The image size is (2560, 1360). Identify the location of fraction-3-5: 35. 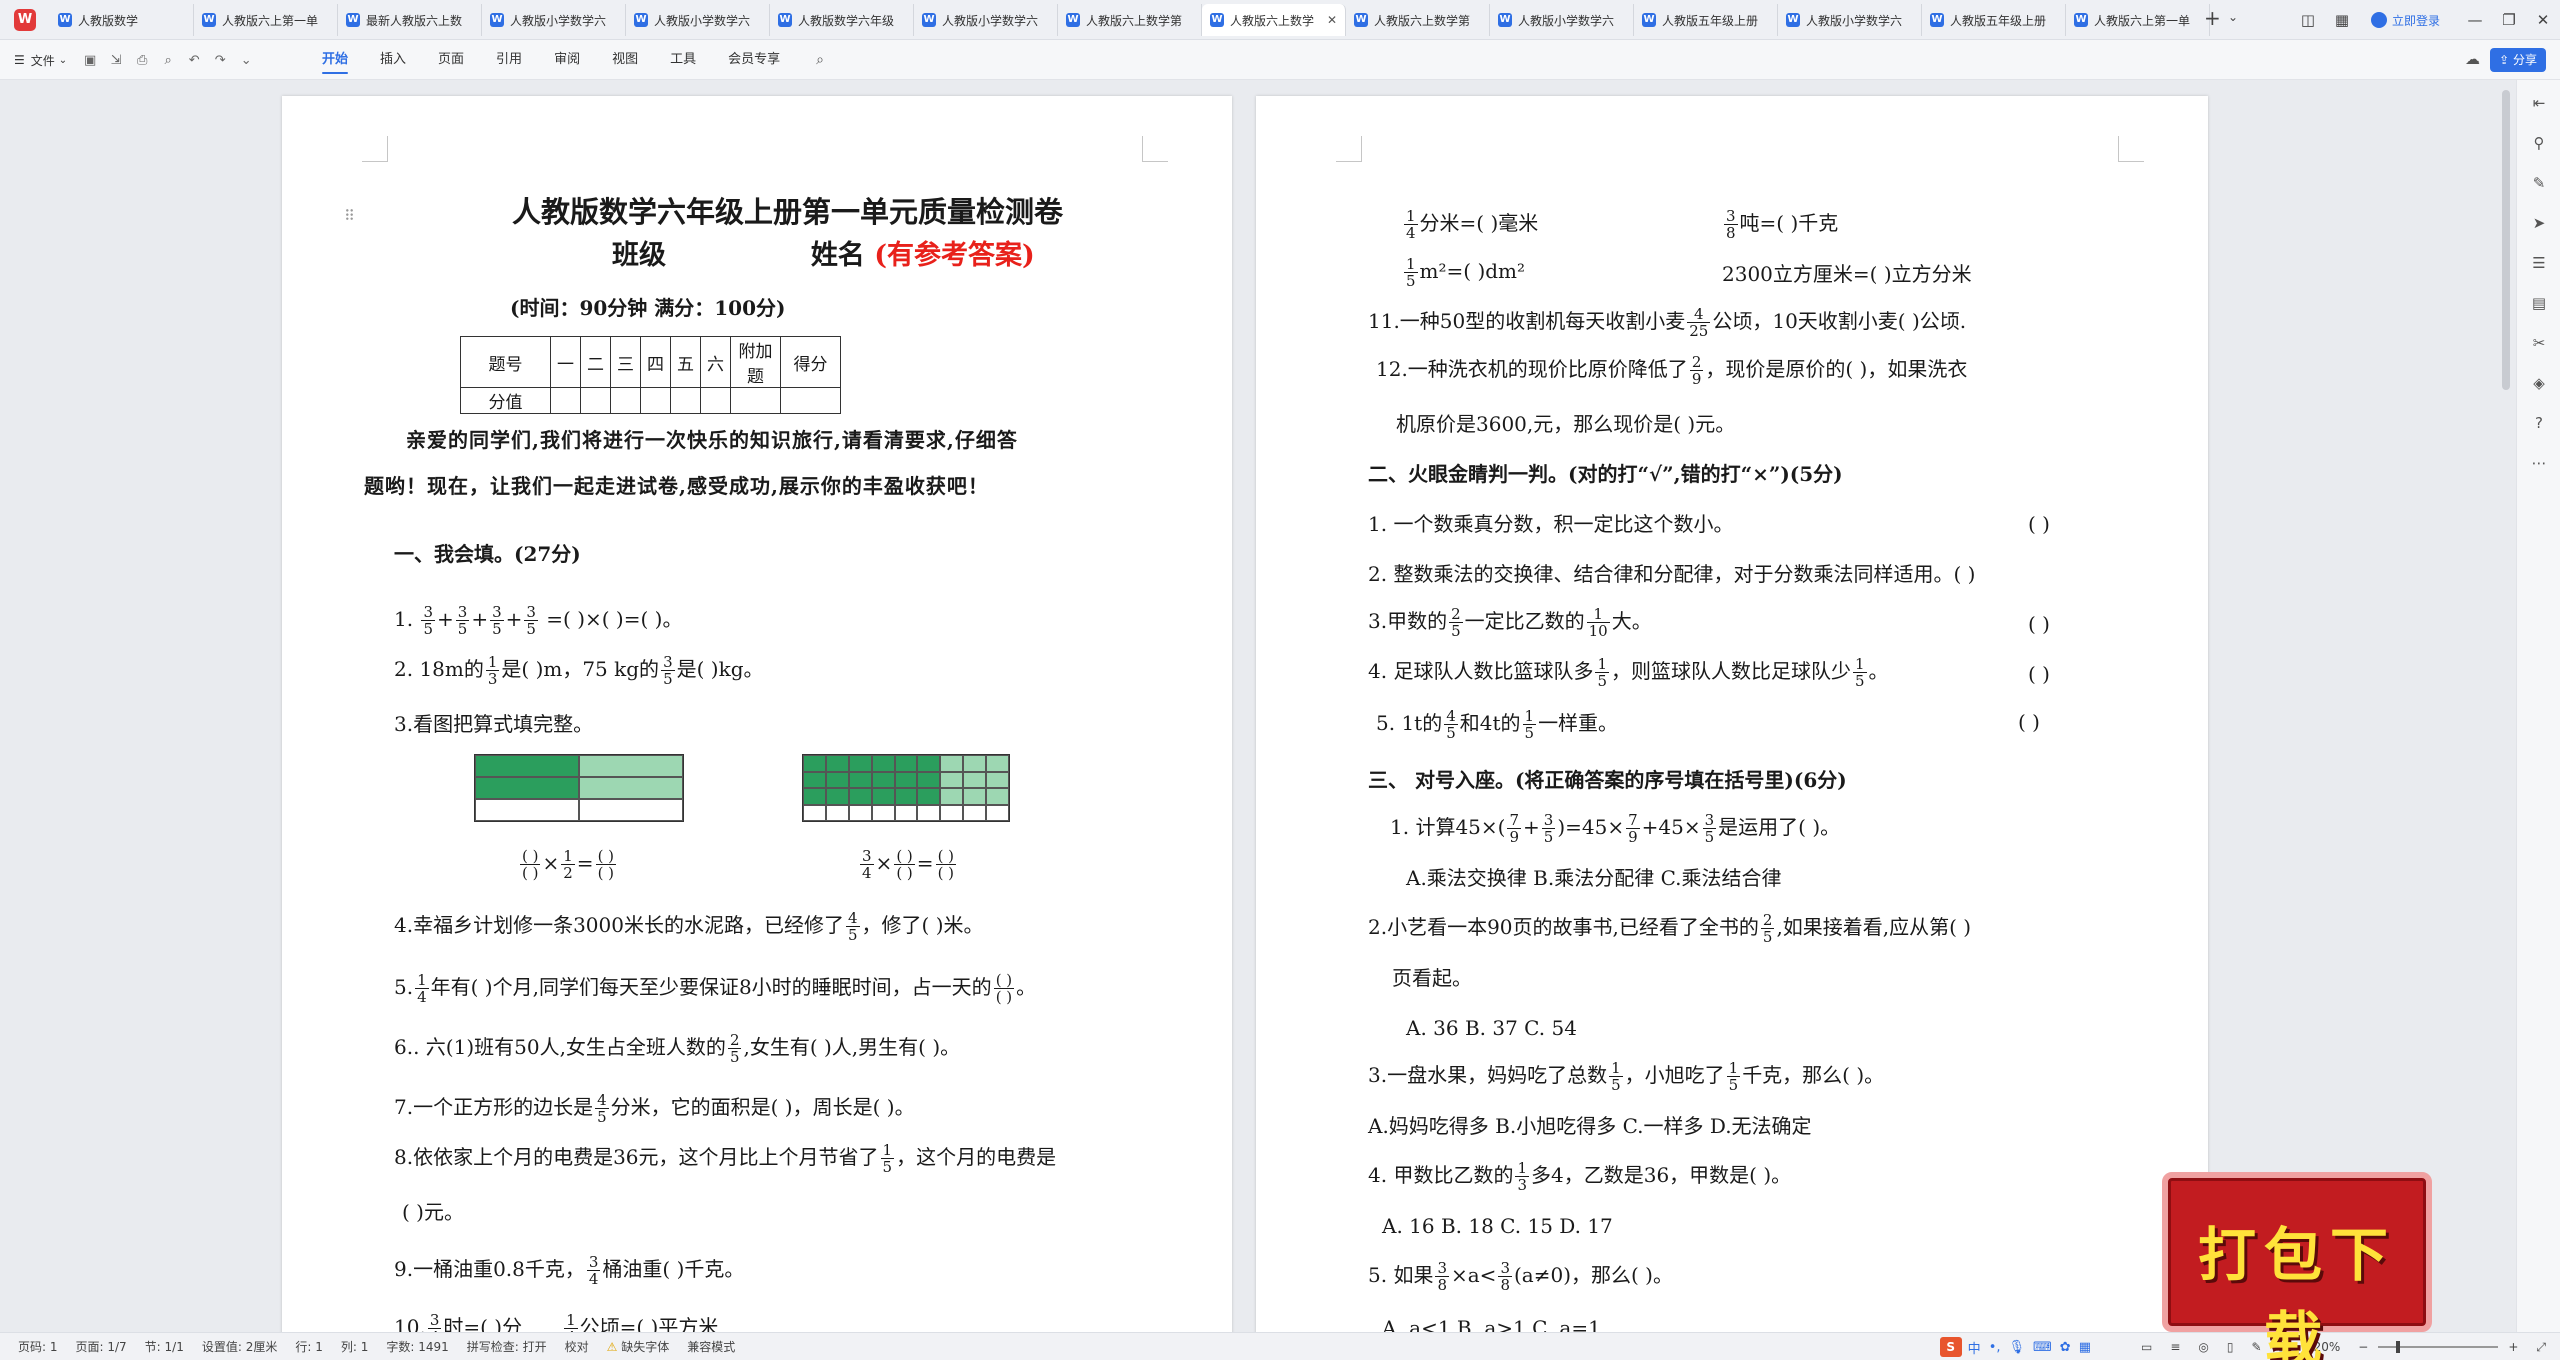
(462, 620).